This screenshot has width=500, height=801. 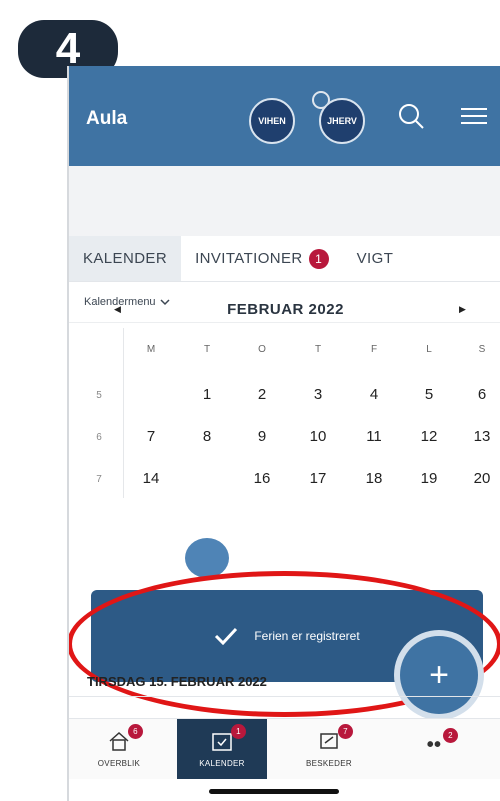 I want to click on nav-beskeder: 7 BESKEDER, so click(x=329, y=749).